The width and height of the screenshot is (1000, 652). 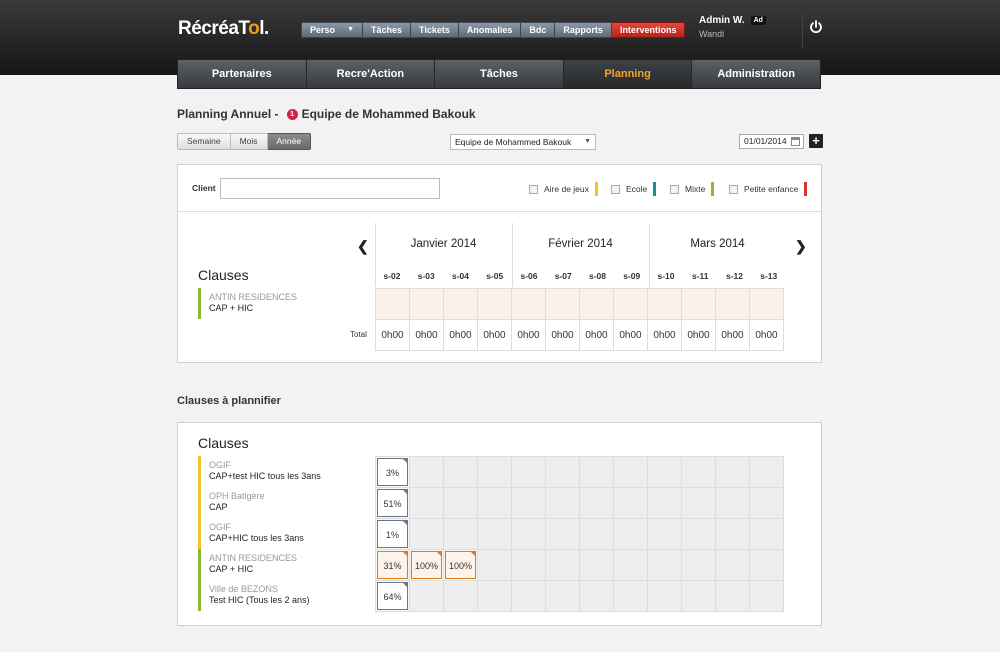 I want to click on clause-row-label: OPH Batigère CAP, so click(x=287, y=502).